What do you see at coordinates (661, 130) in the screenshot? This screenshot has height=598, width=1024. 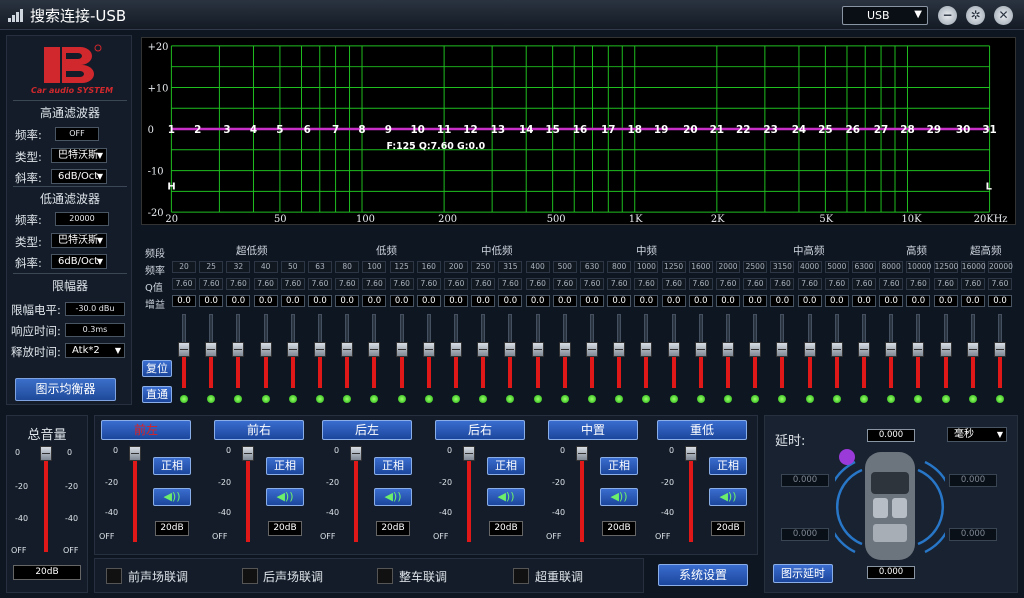 I see `band-marker-19: 19` at bounding box center [661, 130].